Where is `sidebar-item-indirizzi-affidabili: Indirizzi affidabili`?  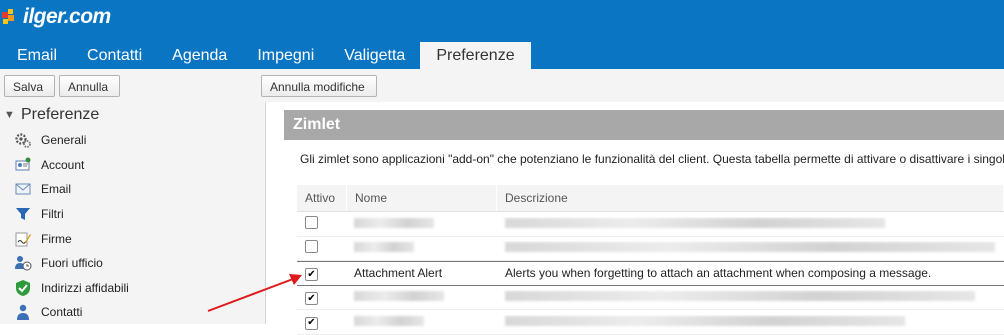 sidebar-item-indirizzi-affidabili: Indirizzi affidabili is located at coordinates (71, 288).